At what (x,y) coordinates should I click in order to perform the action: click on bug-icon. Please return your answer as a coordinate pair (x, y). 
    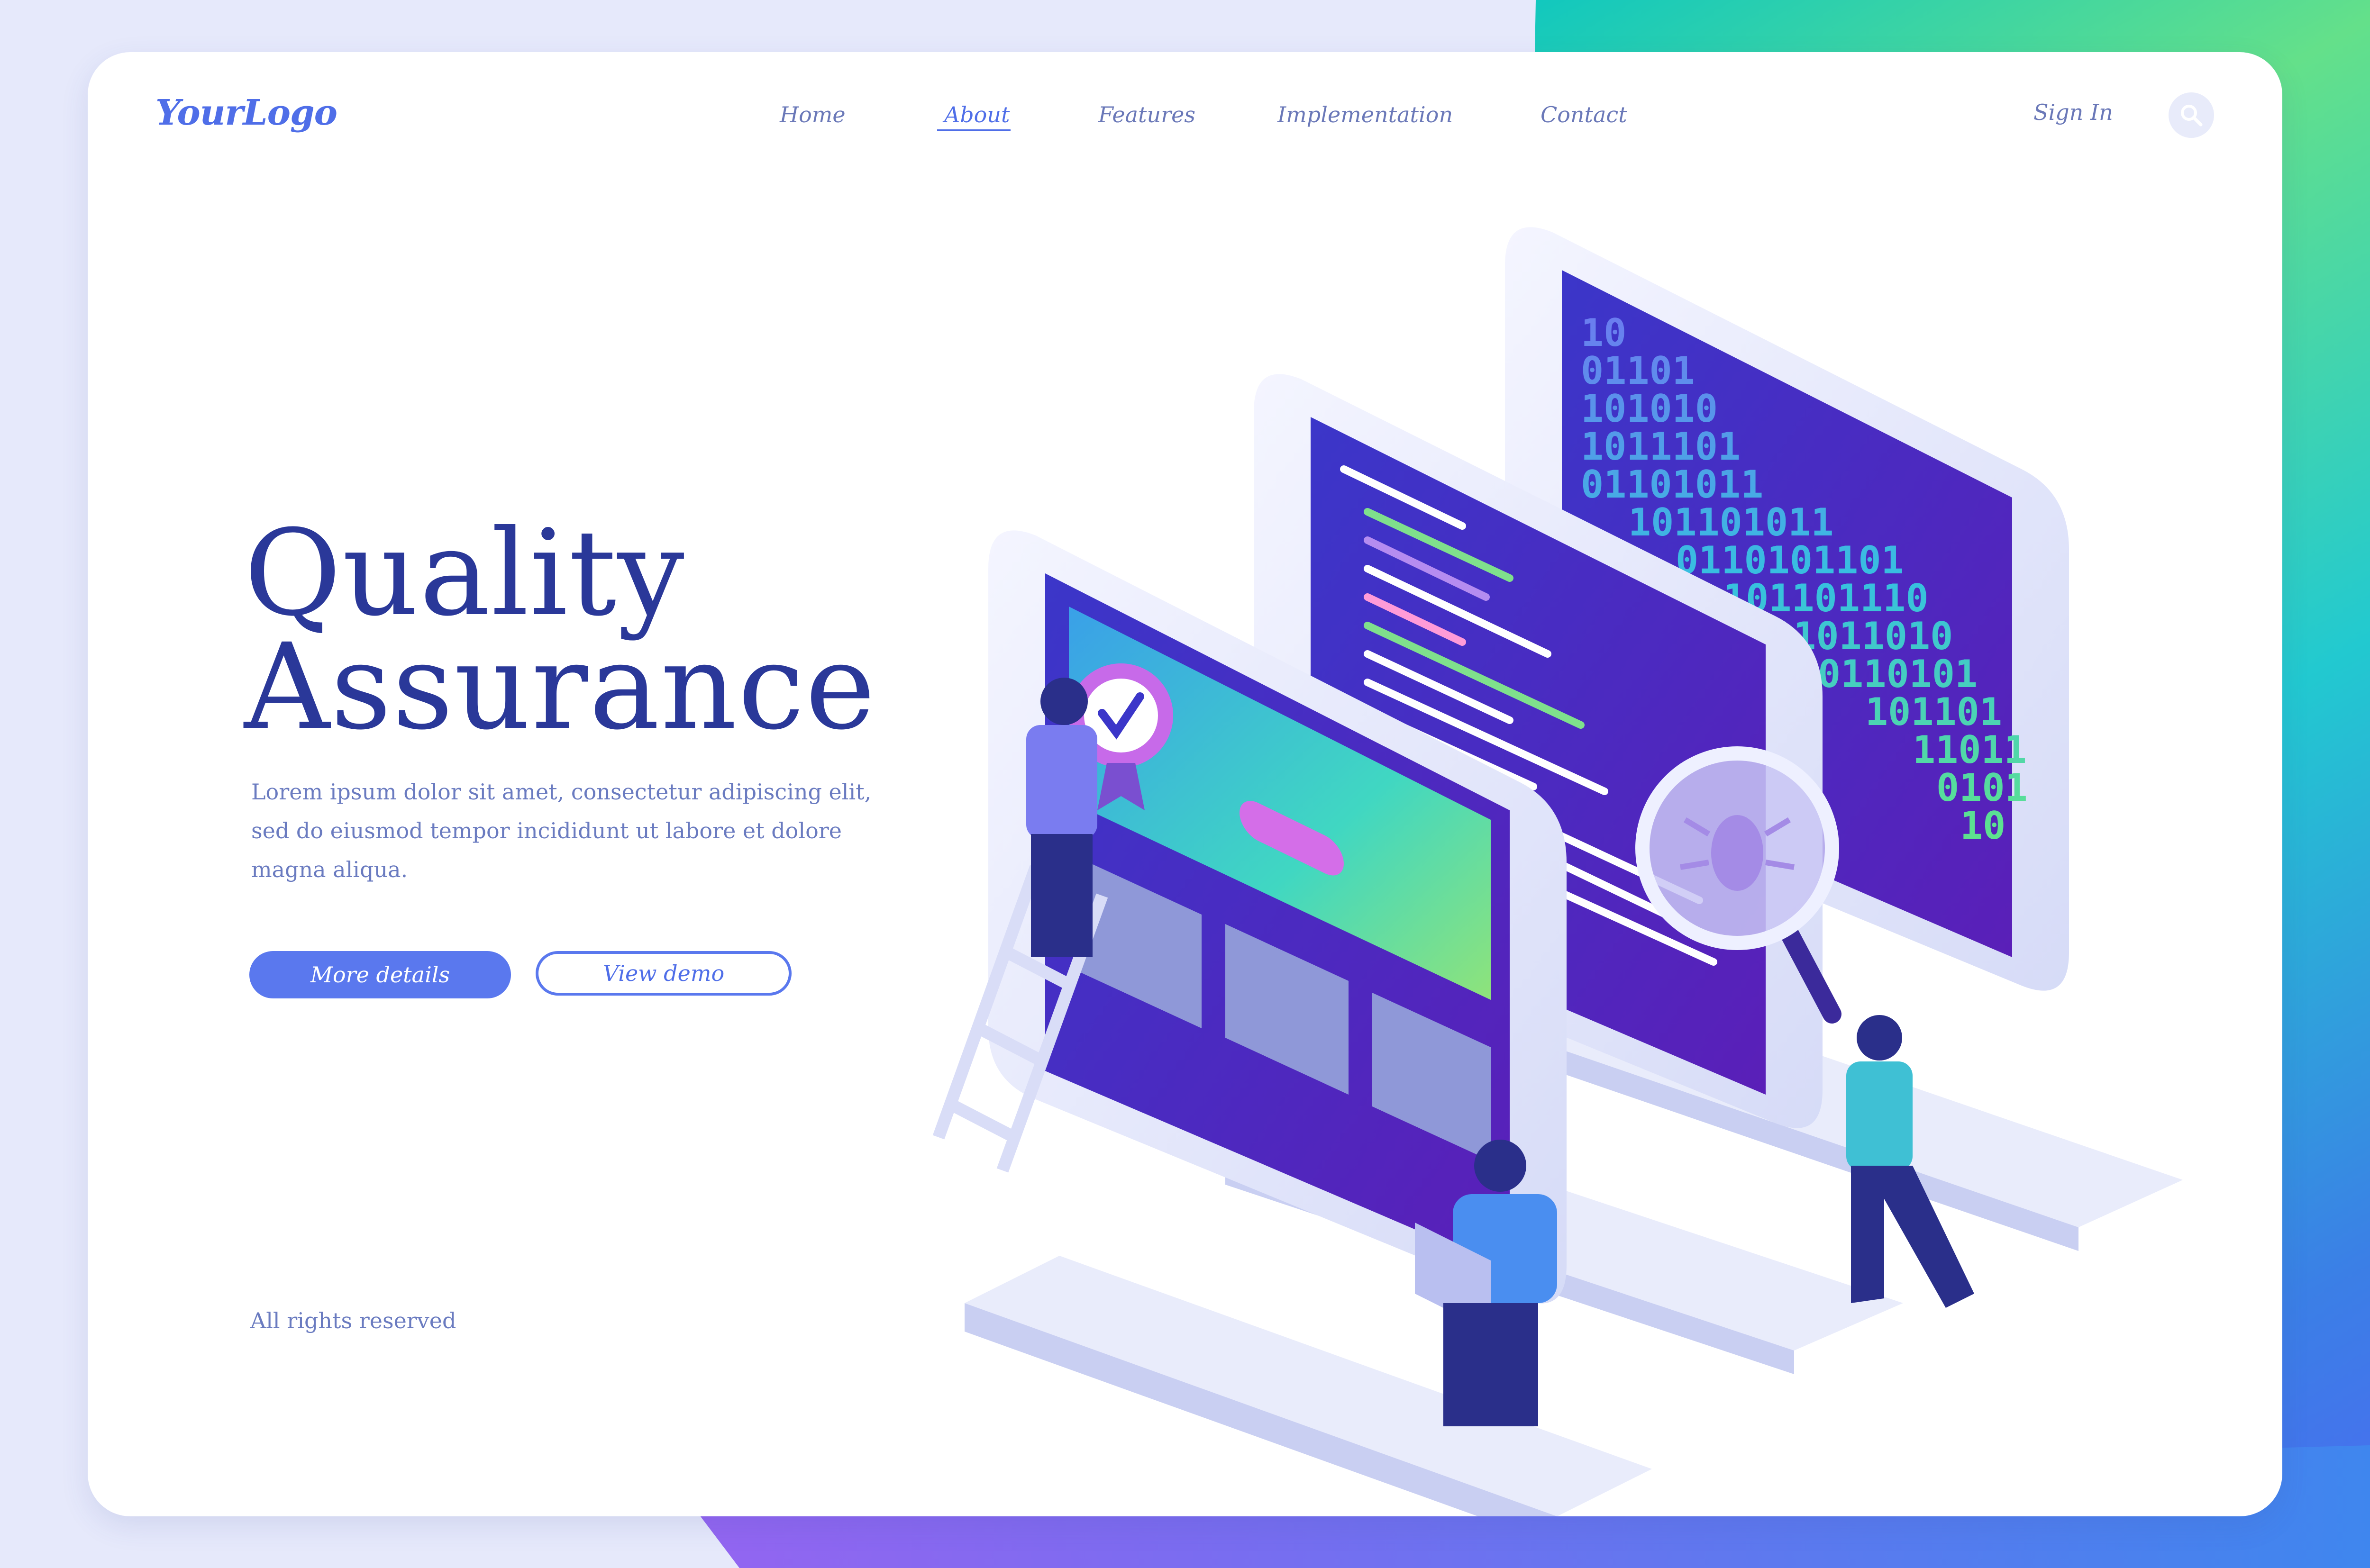
    Looking at the image, I should click on (1737, 853).